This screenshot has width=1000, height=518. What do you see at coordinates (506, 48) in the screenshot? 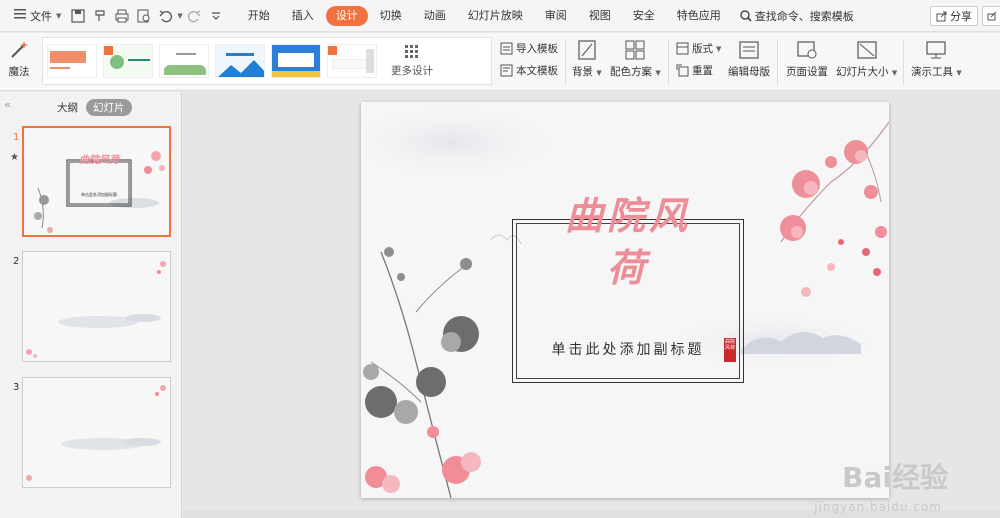
I see `import-template-icon` at bounding box center [506, 48].